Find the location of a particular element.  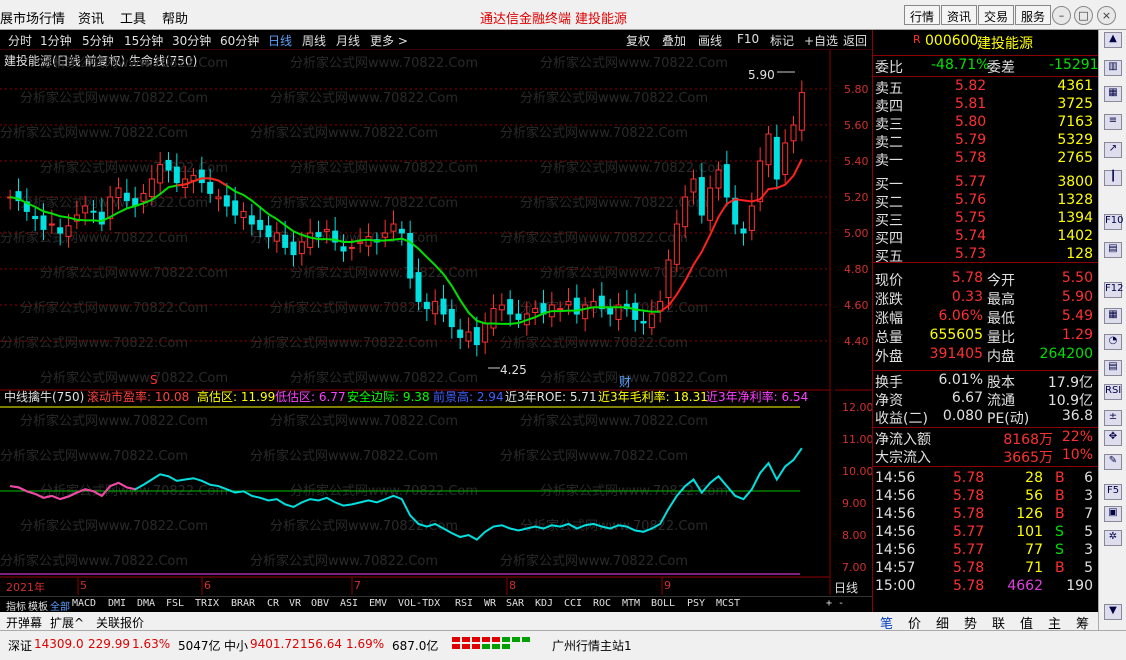

indicator-tab: PSY is located at coordinates (696, 603).